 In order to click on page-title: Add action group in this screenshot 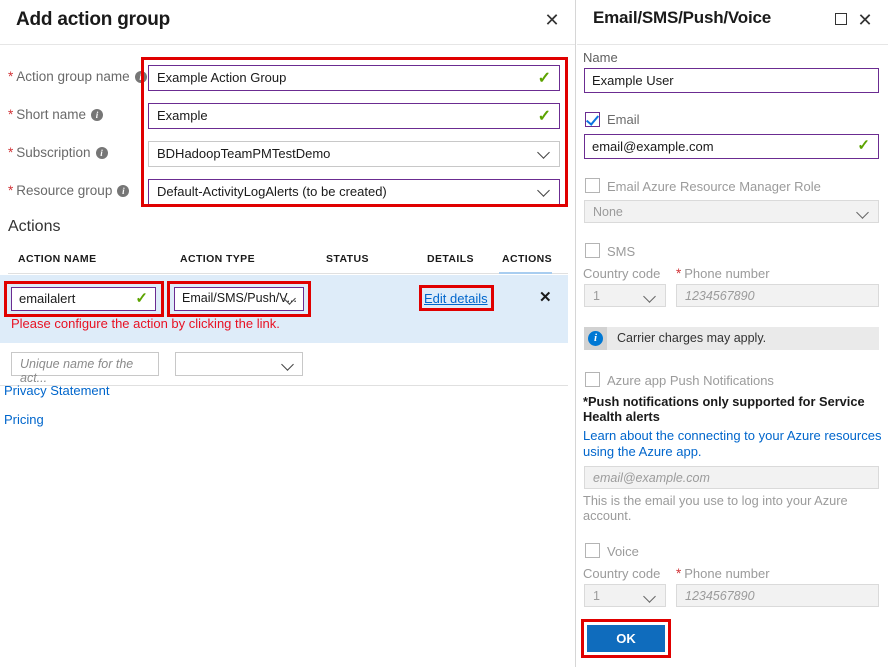, I will do `click(93, 19)`.